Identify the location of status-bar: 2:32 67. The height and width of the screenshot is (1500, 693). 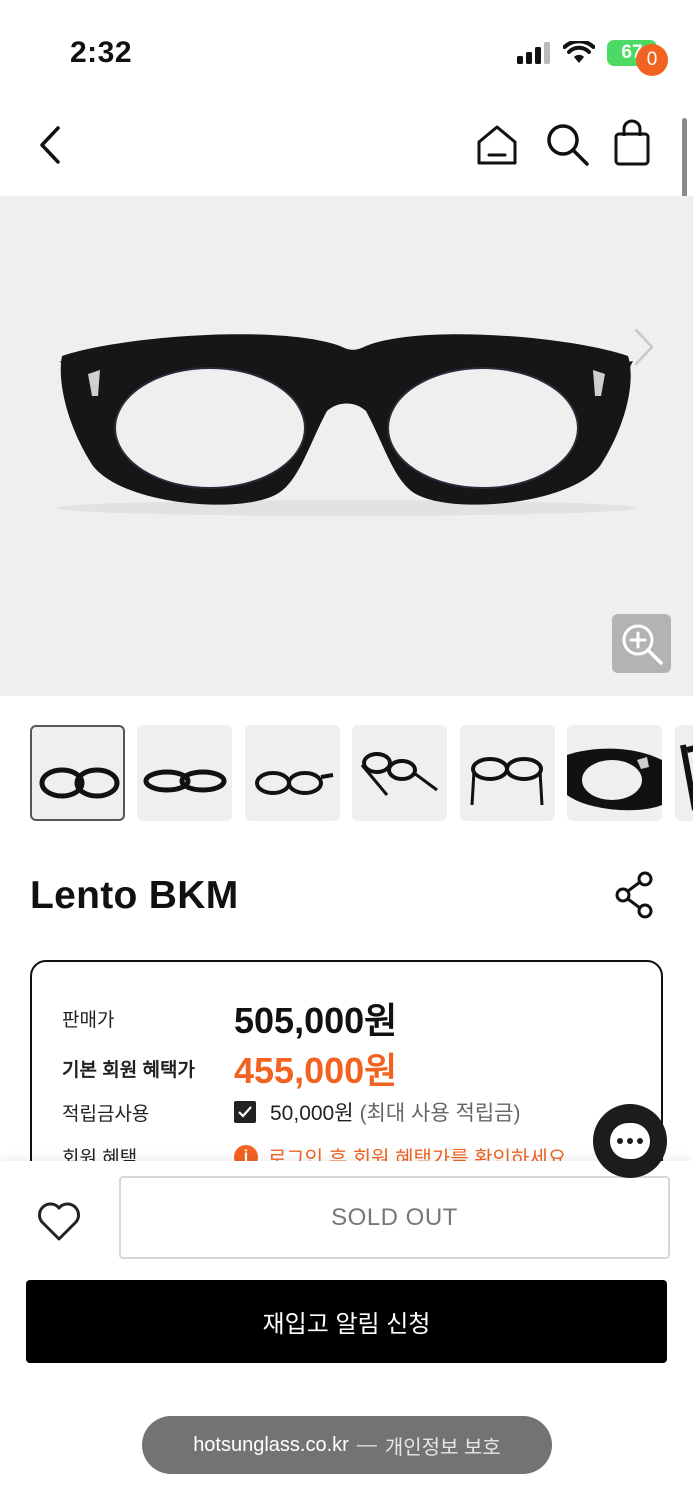
(346, 50).